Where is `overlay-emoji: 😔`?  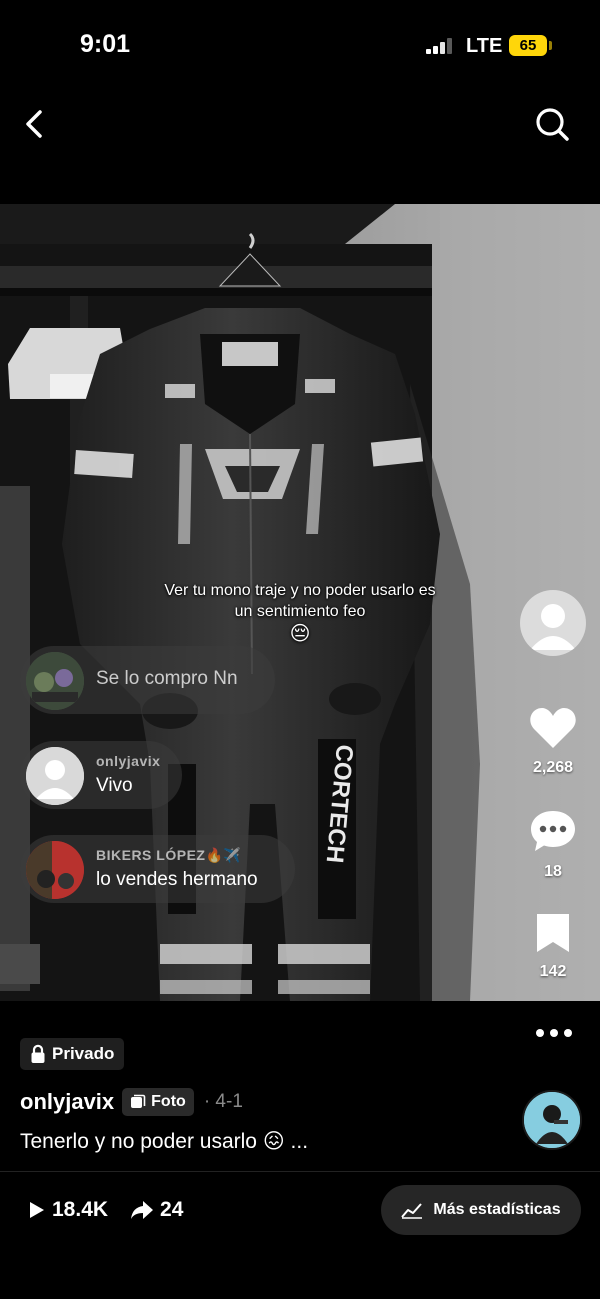
overlay-emoji: 😔 is located at coordinates (300, 634).